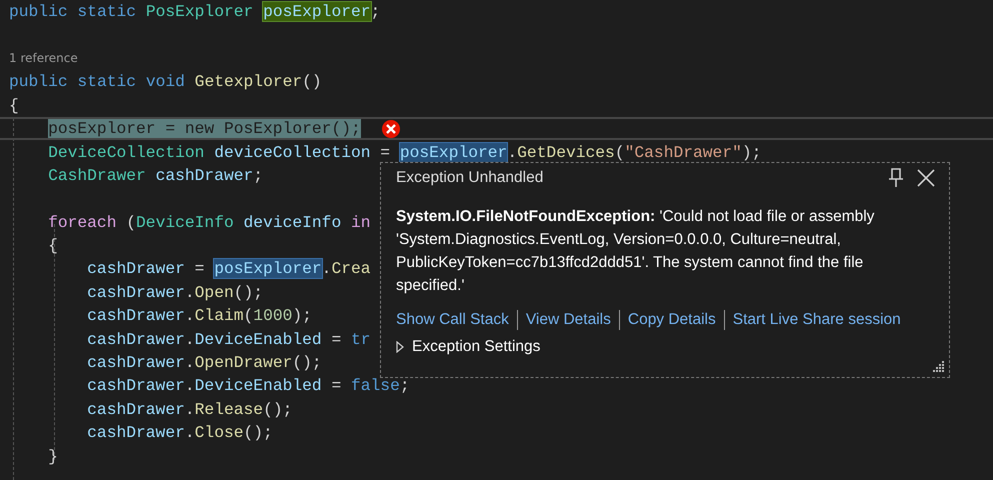 This screenshot has width=993, height=480. Describe the element at coordinates (896, 178) in the screenshot. I see `pin-icon` at that location.